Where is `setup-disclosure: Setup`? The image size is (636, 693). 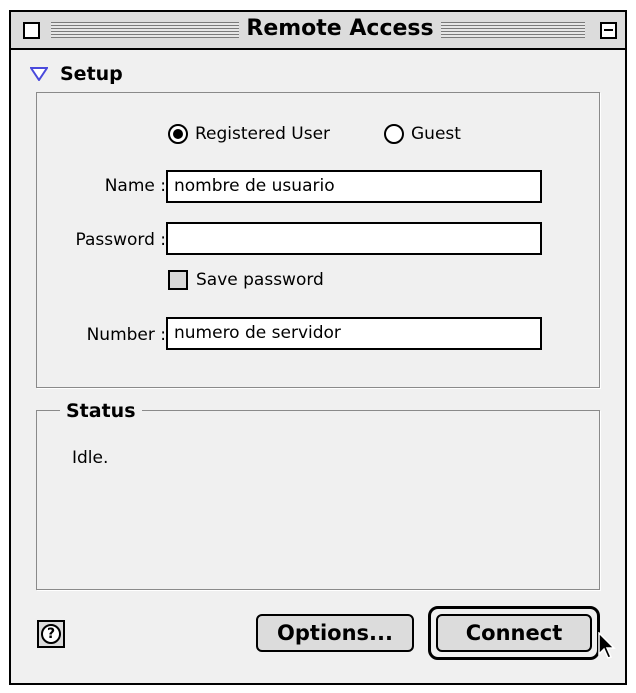 setup-disclosure: Setup is located at coordinates (76, 74).